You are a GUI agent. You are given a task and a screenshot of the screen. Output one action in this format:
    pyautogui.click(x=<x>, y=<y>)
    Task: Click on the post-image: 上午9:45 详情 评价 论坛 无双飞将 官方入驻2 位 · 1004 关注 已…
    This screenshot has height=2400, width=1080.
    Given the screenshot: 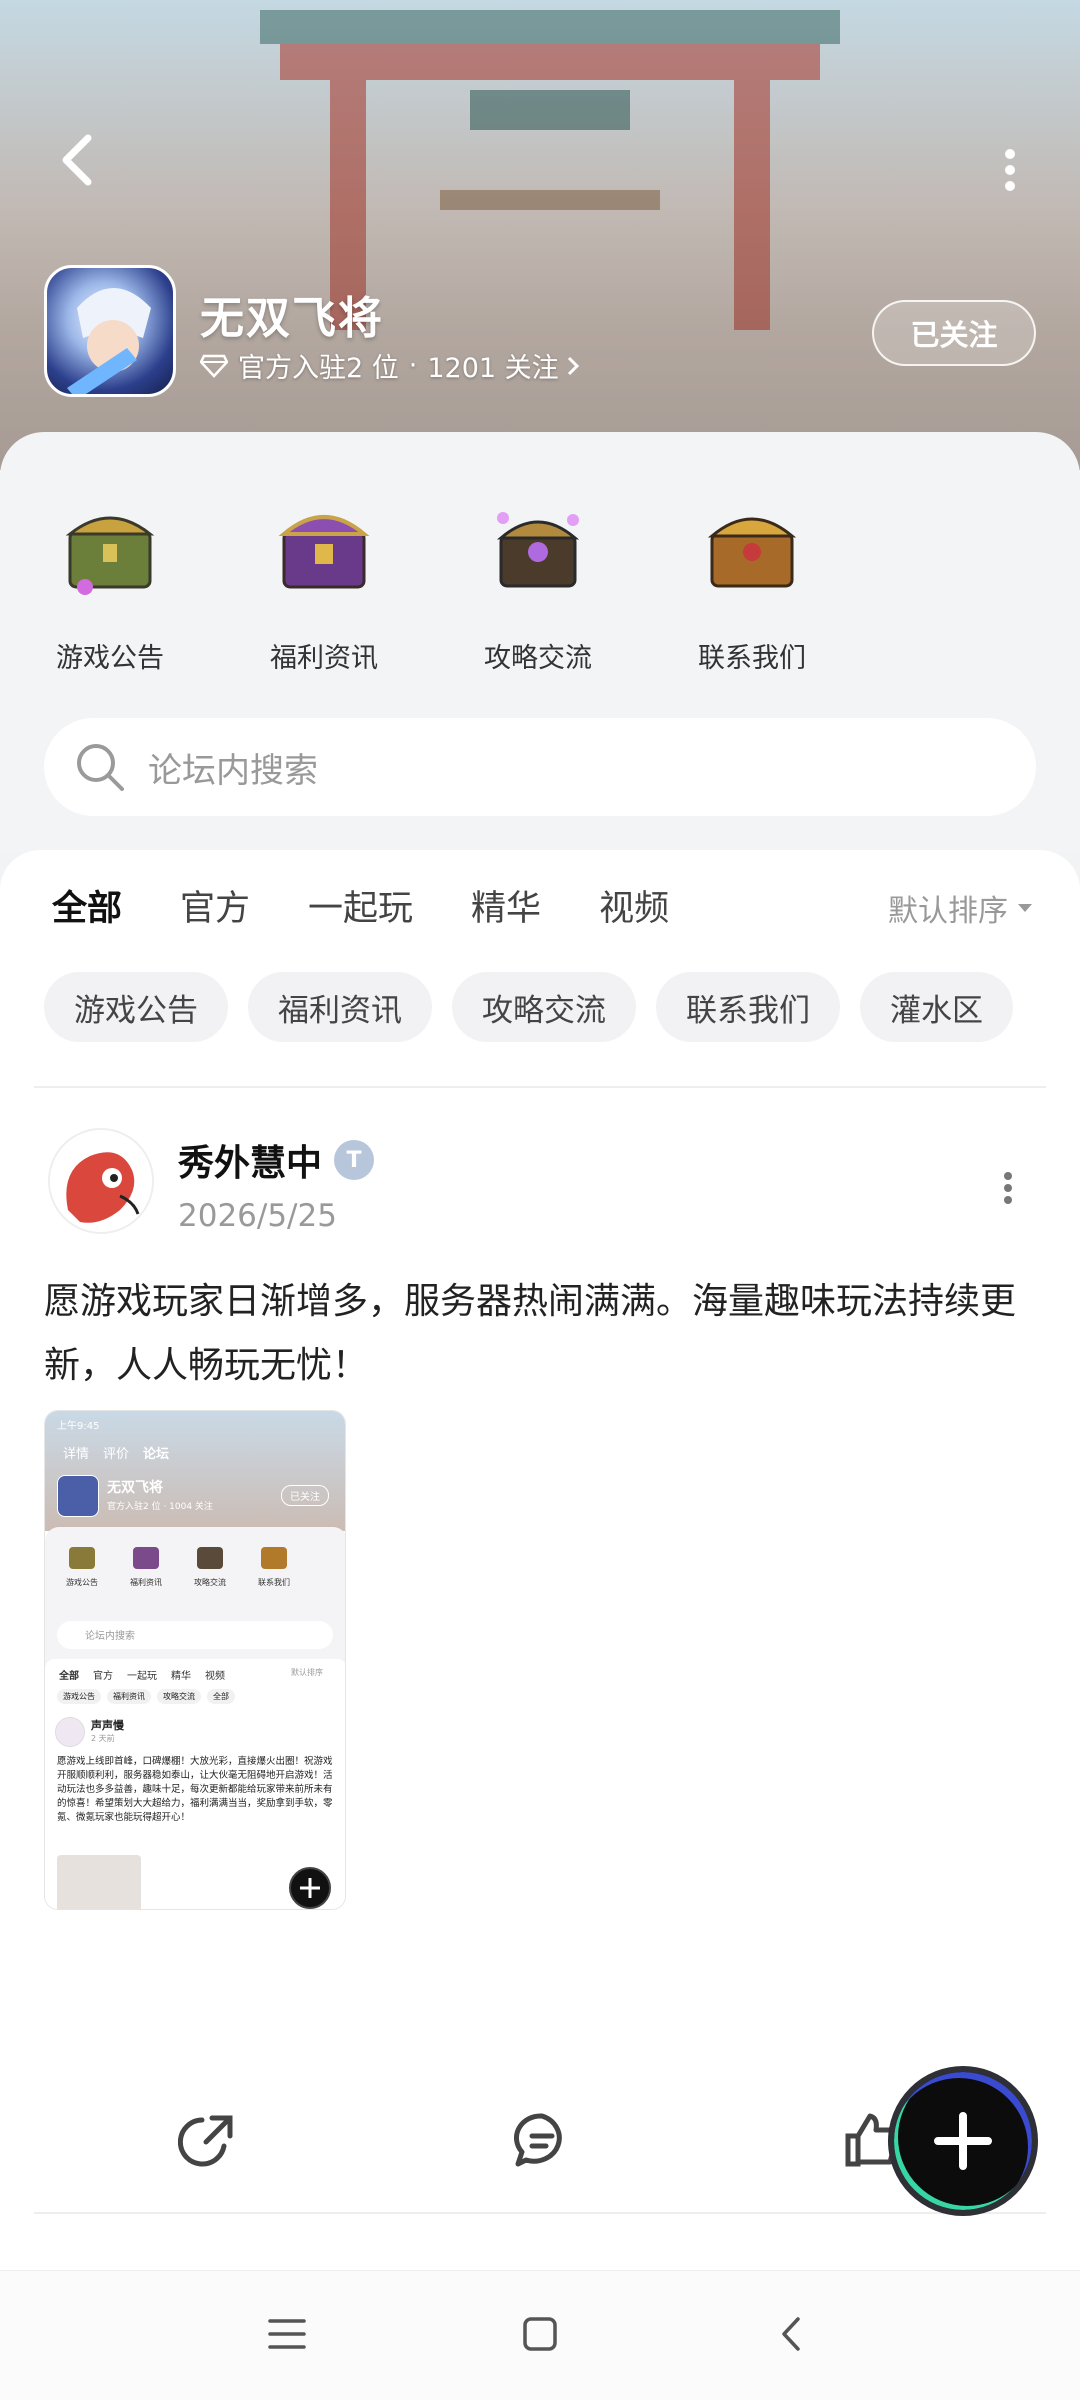 What is the action you would take?
    pyautogui.click(x=195, y=1660)
    